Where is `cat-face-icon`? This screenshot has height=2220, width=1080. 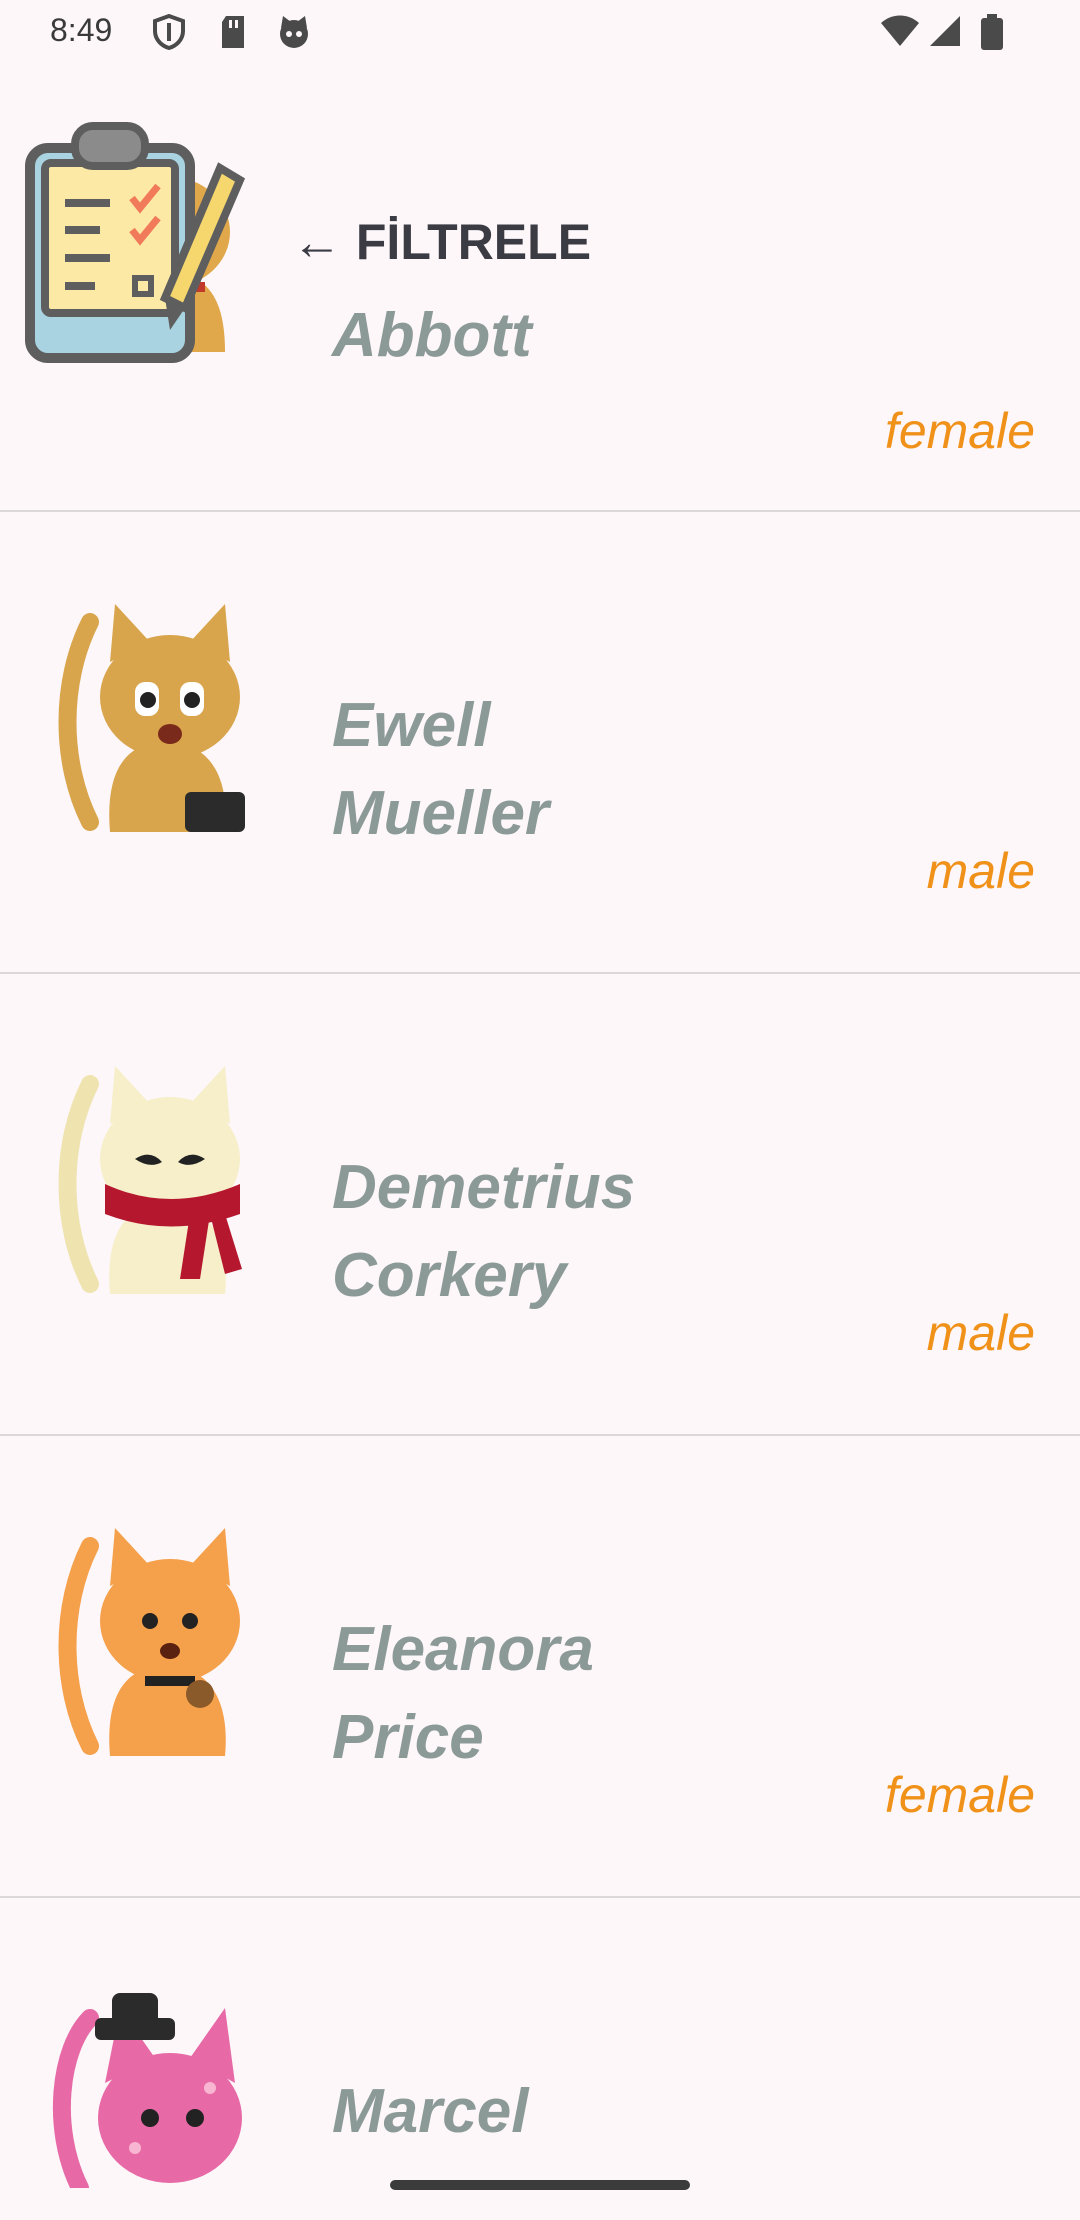 cat-face-icon is located at coordinates (294, 32).